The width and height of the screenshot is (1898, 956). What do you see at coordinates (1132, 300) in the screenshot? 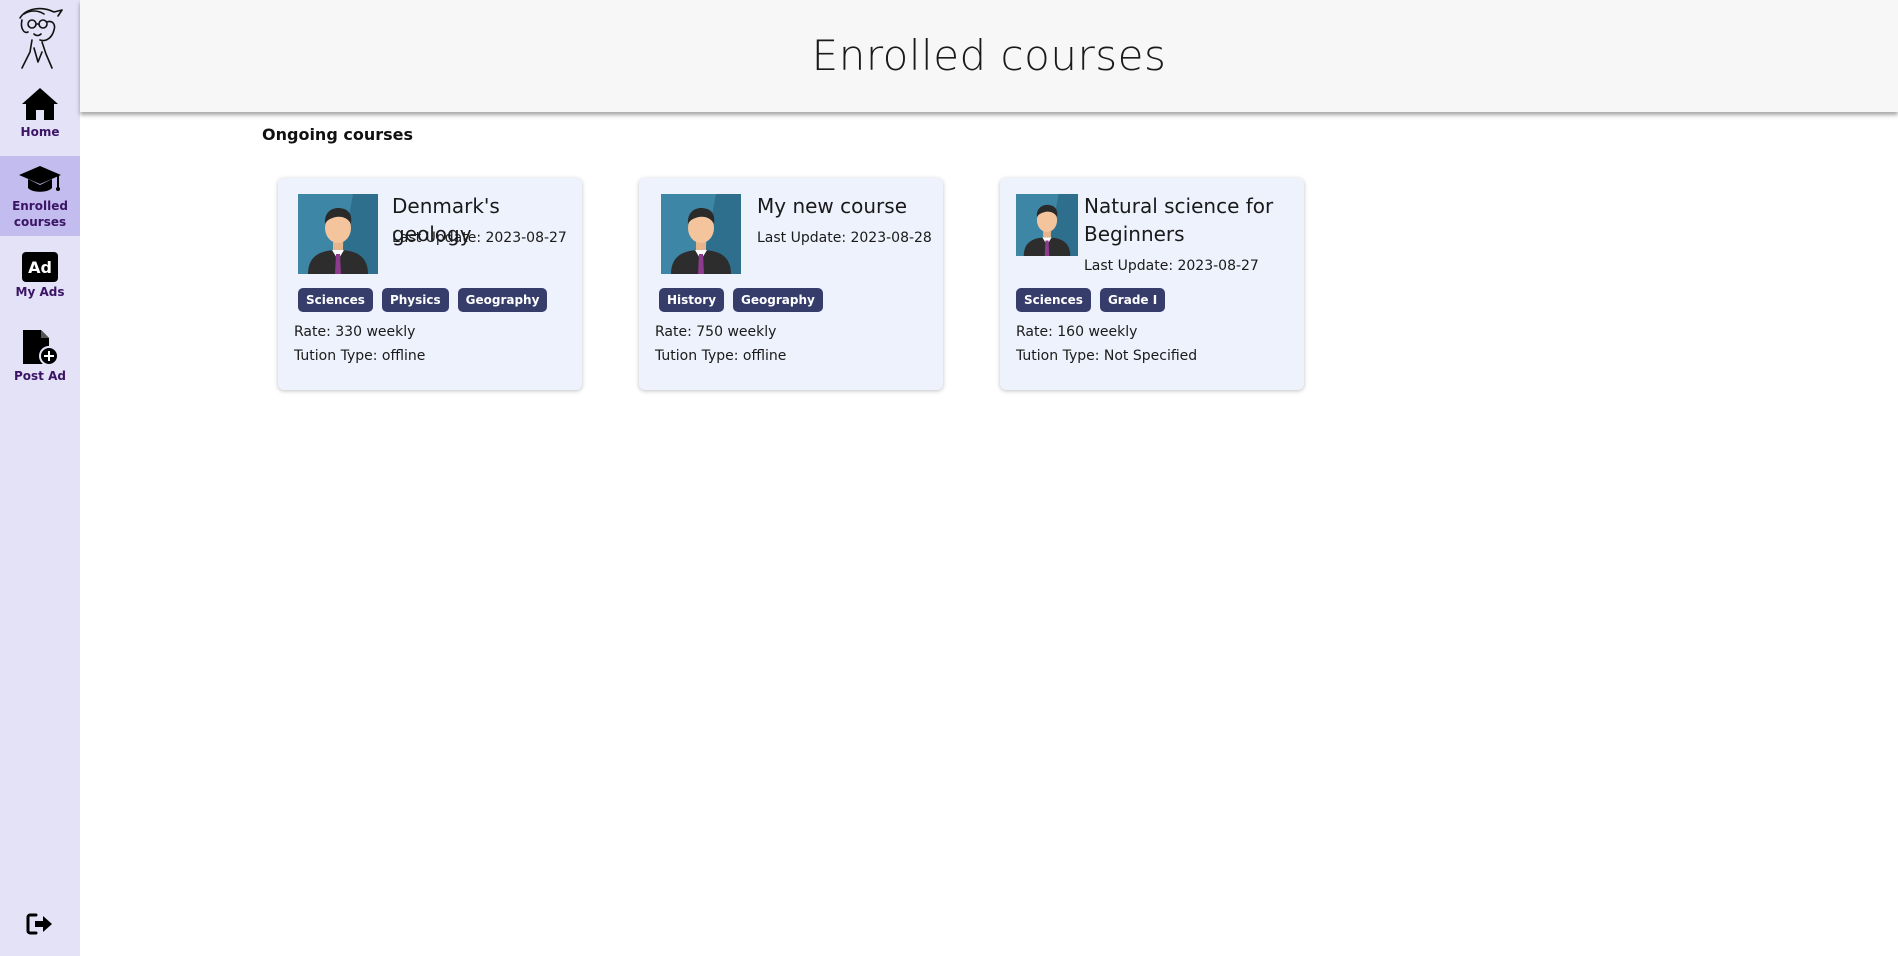
I see `tag-badge: Grade I` at bounding box center [1132, 300].